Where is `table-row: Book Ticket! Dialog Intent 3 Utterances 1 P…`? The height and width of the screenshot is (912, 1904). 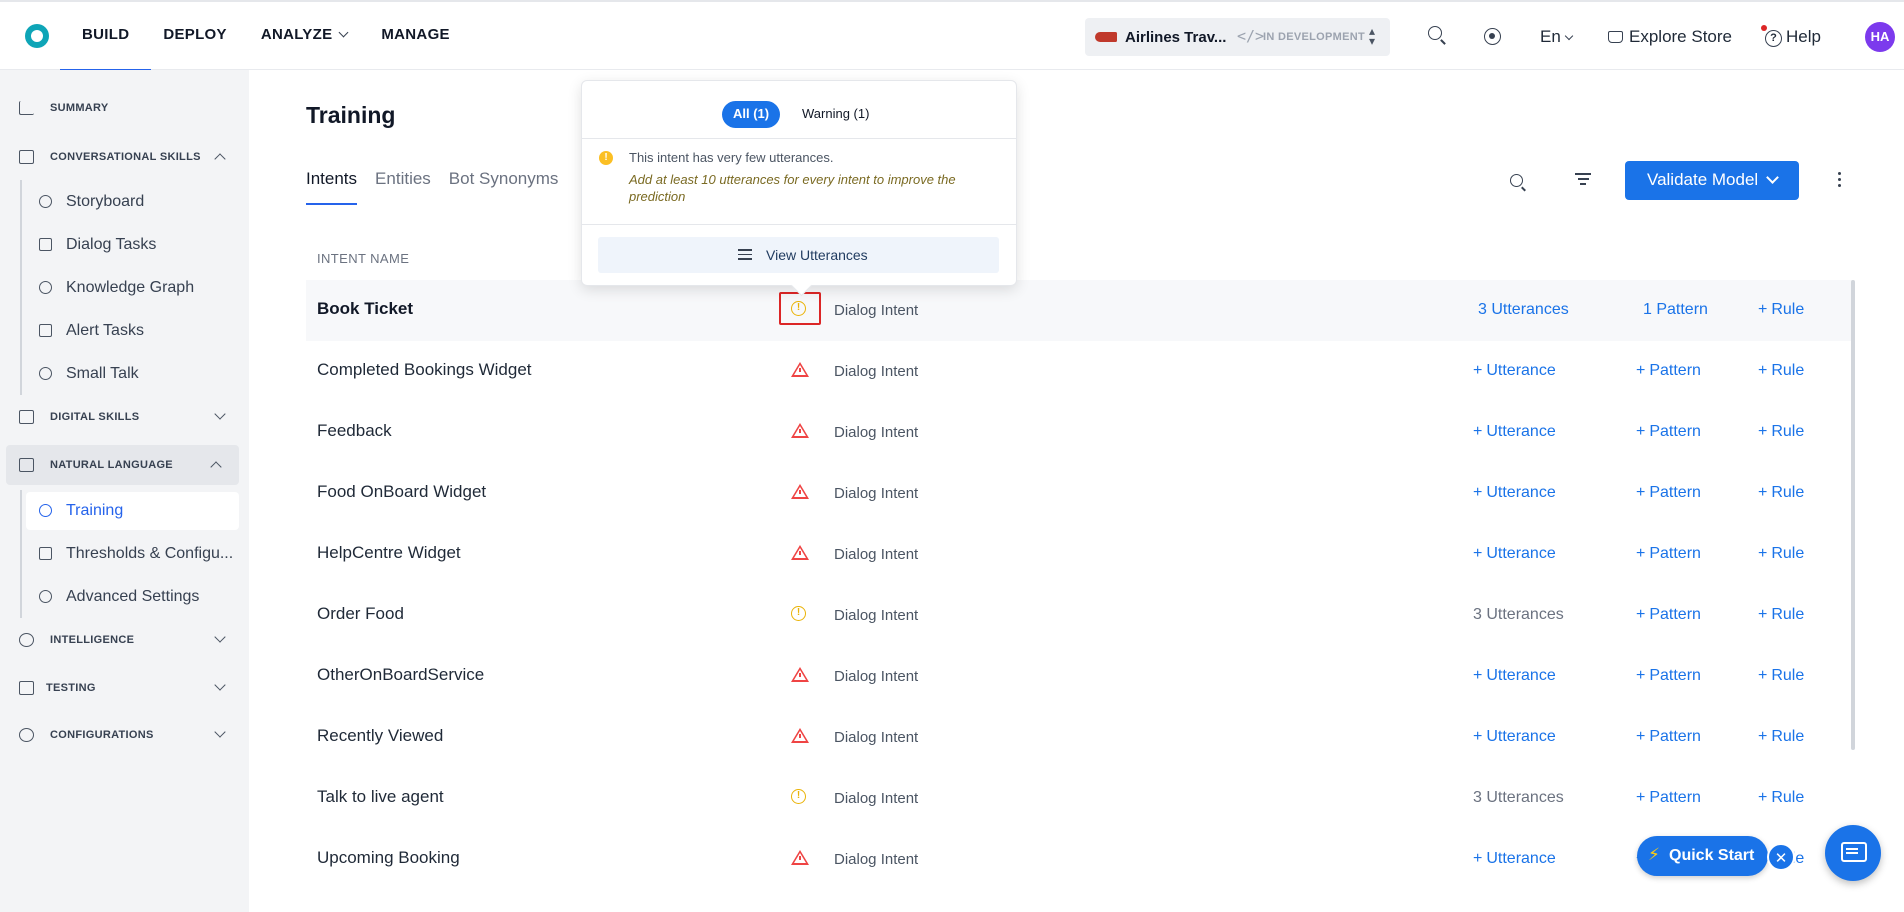 table-row: Book Ticket! Dialog Intent 3 Utterances 1 P… is located at coordinates (1080, 310).